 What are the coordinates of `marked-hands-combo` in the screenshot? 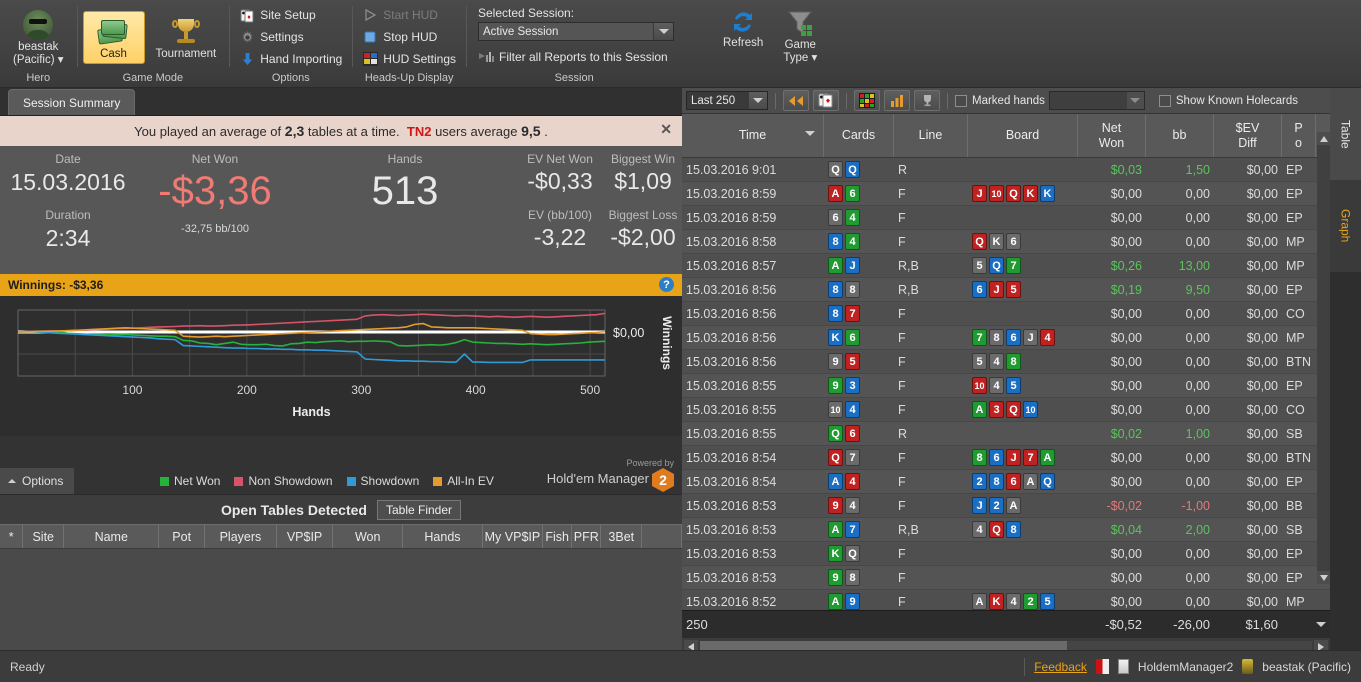 It's located at (1096, 100).